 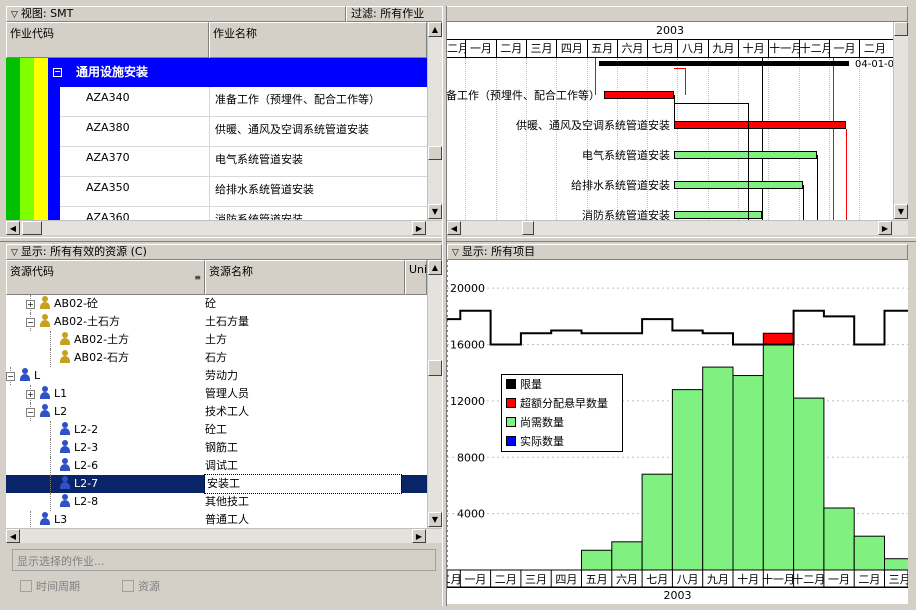 What do you see at coordinates (216, 412) in the screenshot?
I see `resource-row: − L2 技术工人` at bounding box center [216, 412].